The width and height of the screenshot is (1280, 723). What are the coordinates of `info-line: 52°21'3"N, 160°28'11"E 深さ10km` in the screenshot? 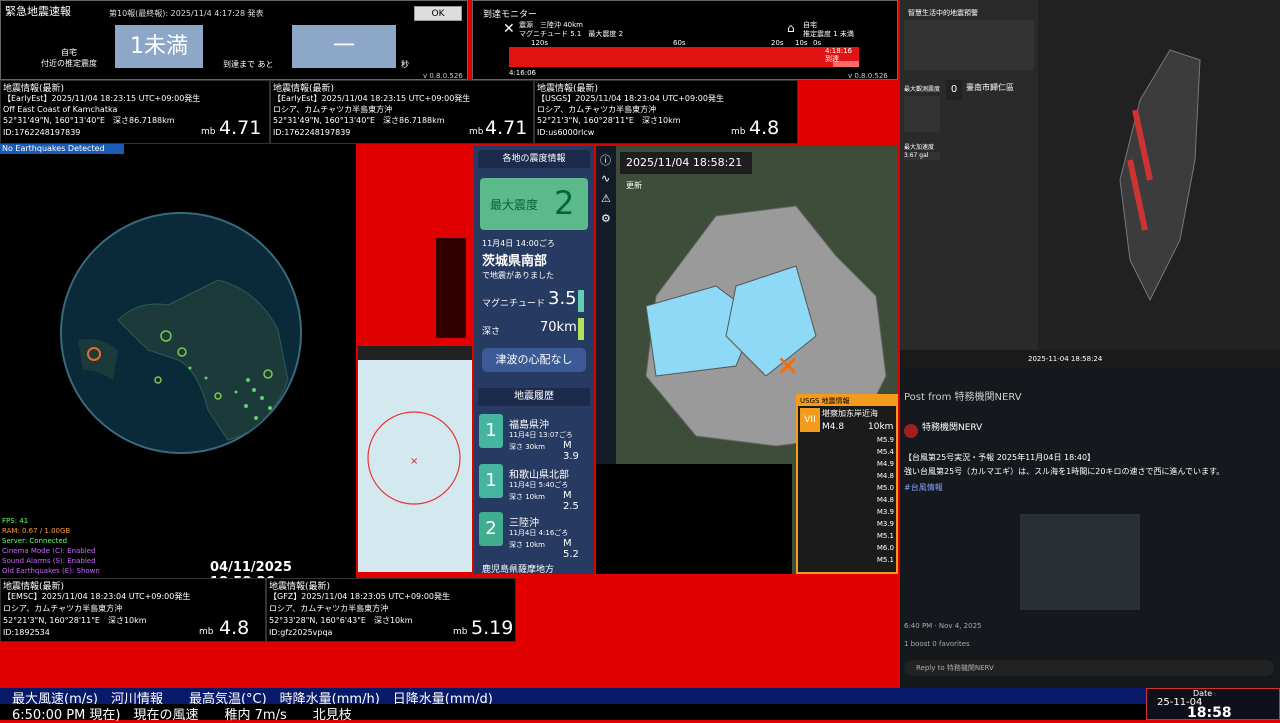 It's located at (609, 120).